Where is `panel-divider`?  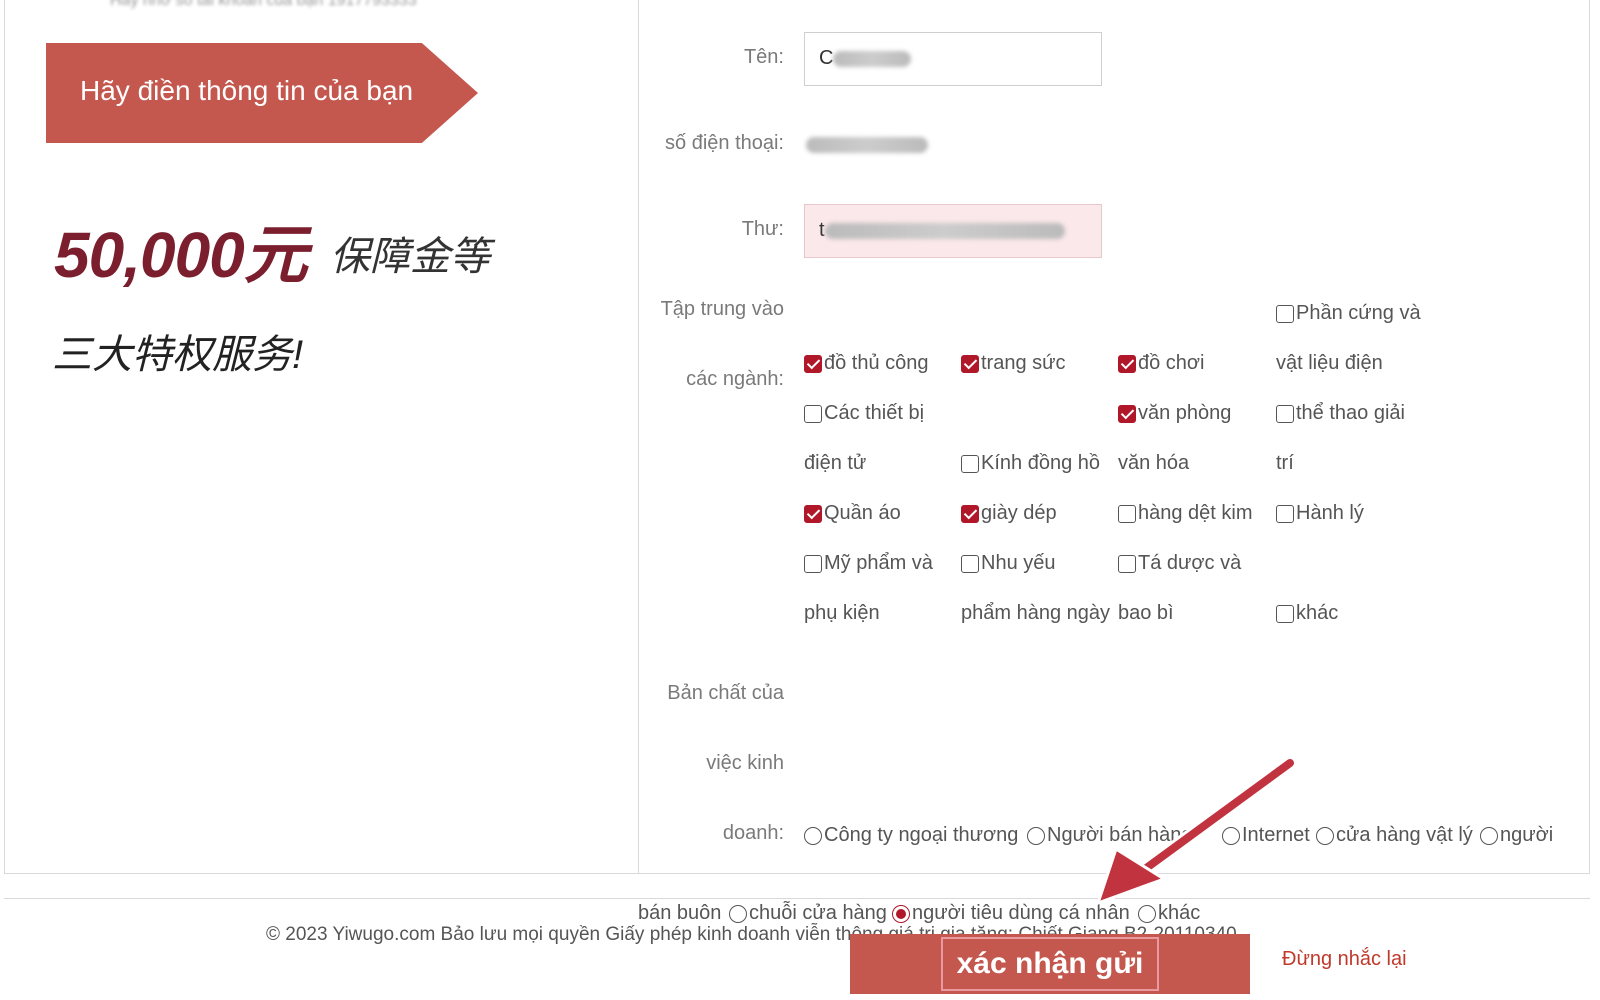
panel-divider is located at coordinates (638, 437).